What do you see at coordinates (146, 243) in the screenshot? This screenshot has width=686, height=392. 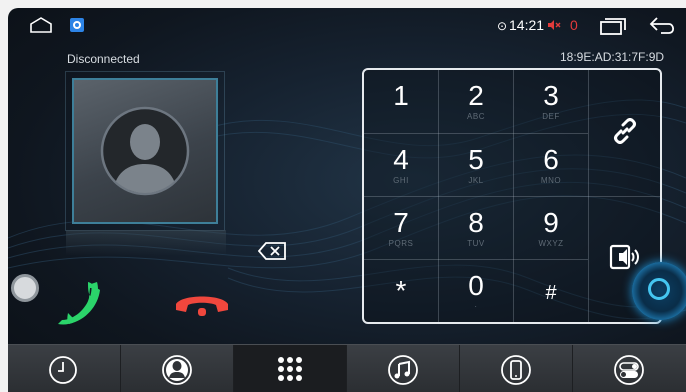 I see `avatar-reflection` at bounding box center [146, 243].